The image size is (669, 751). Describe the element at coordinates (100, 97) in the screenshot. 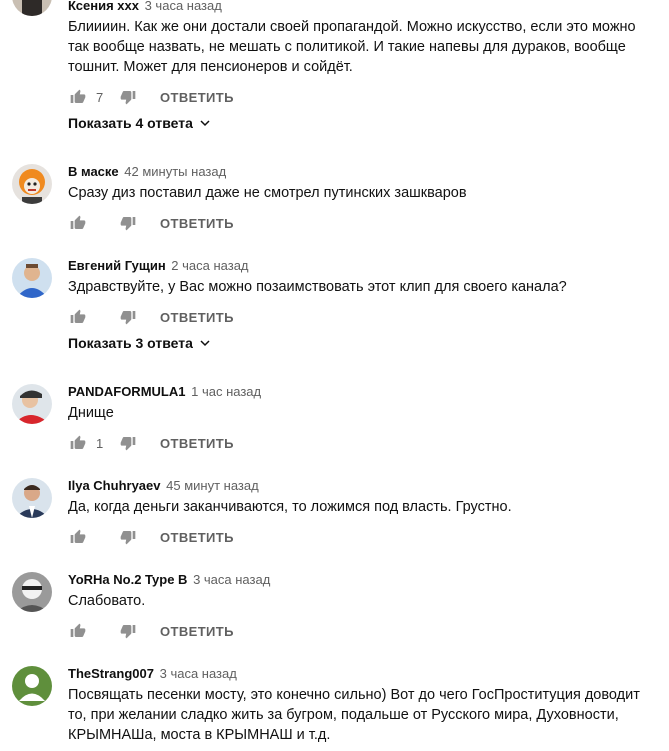

I see `like-count: 7` at that location.